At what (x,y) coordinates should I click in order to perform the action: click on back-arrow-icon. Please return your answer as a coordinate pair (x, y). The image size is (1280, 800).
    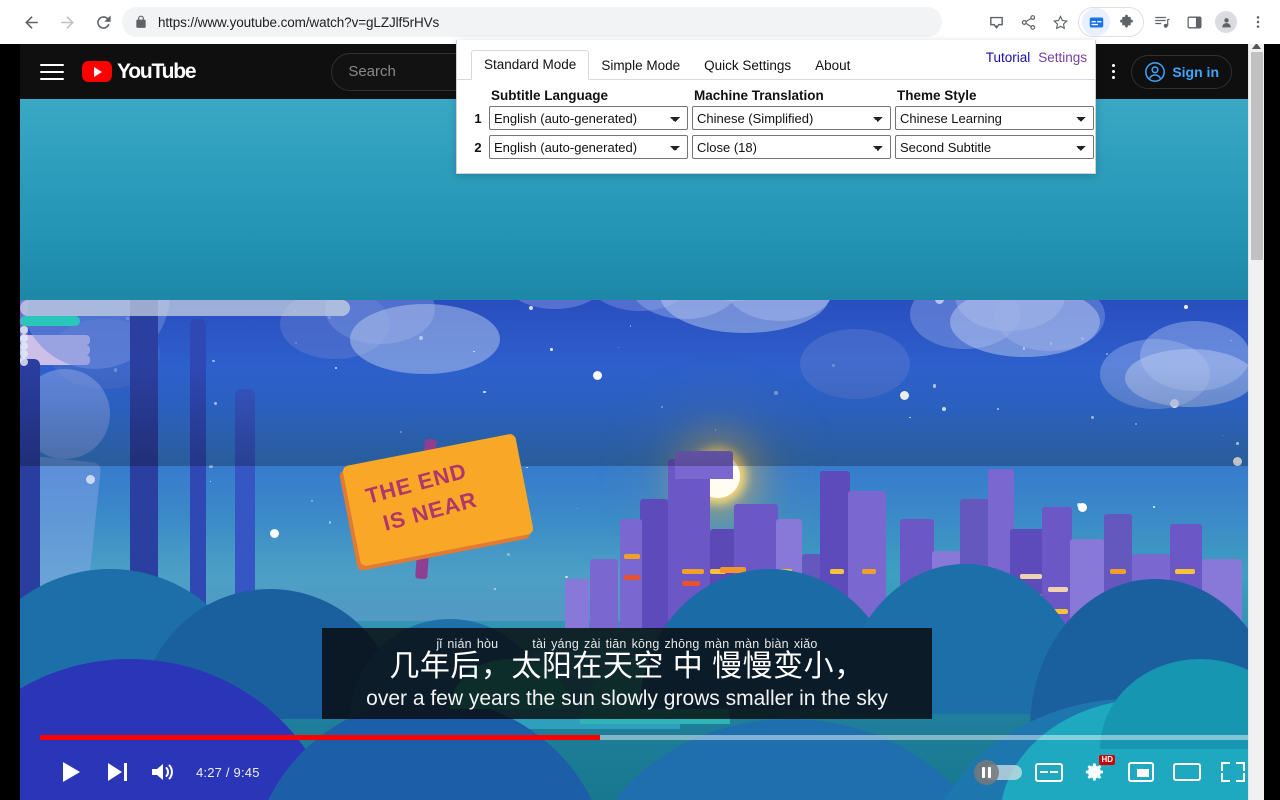
    Looking at the image, I should click on (31, 22).